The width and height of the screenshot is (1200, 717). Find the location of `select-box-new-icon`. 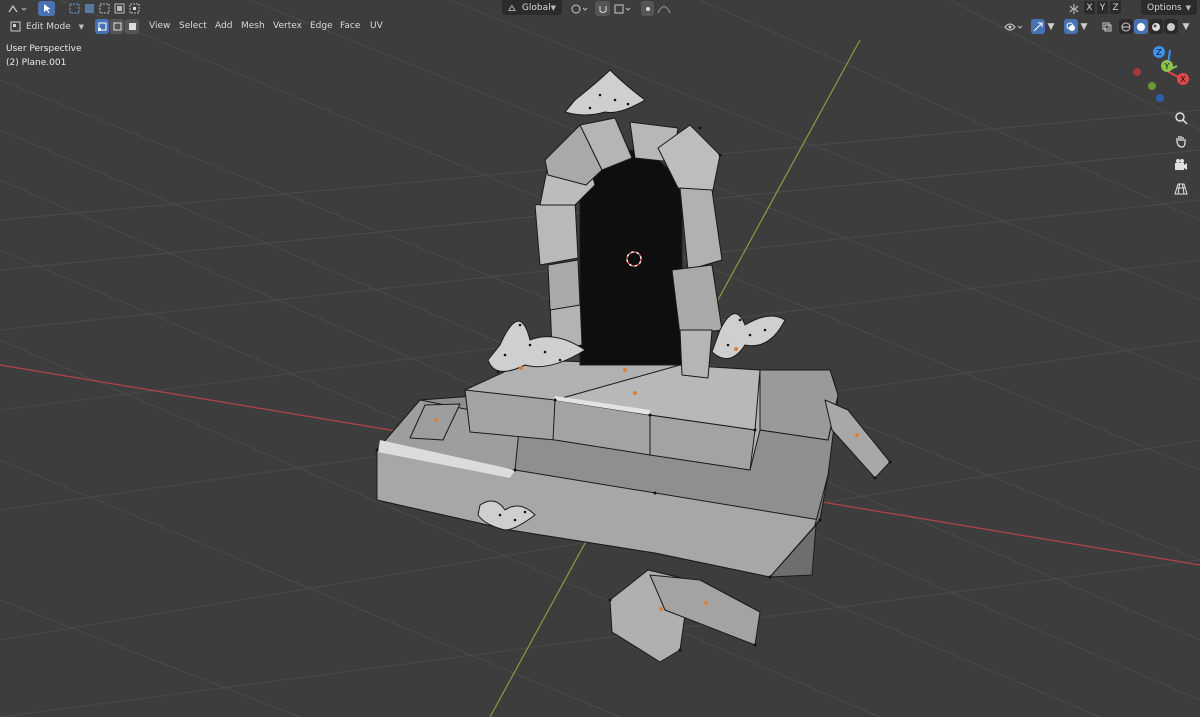

select-box-new-icon is located at coordinates (74, 8).